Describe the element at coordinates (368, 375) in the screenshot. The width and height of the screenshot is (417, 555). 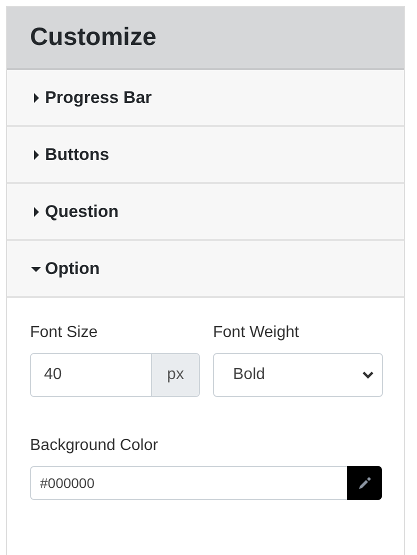
I see `chevron-down-icon` at that location.